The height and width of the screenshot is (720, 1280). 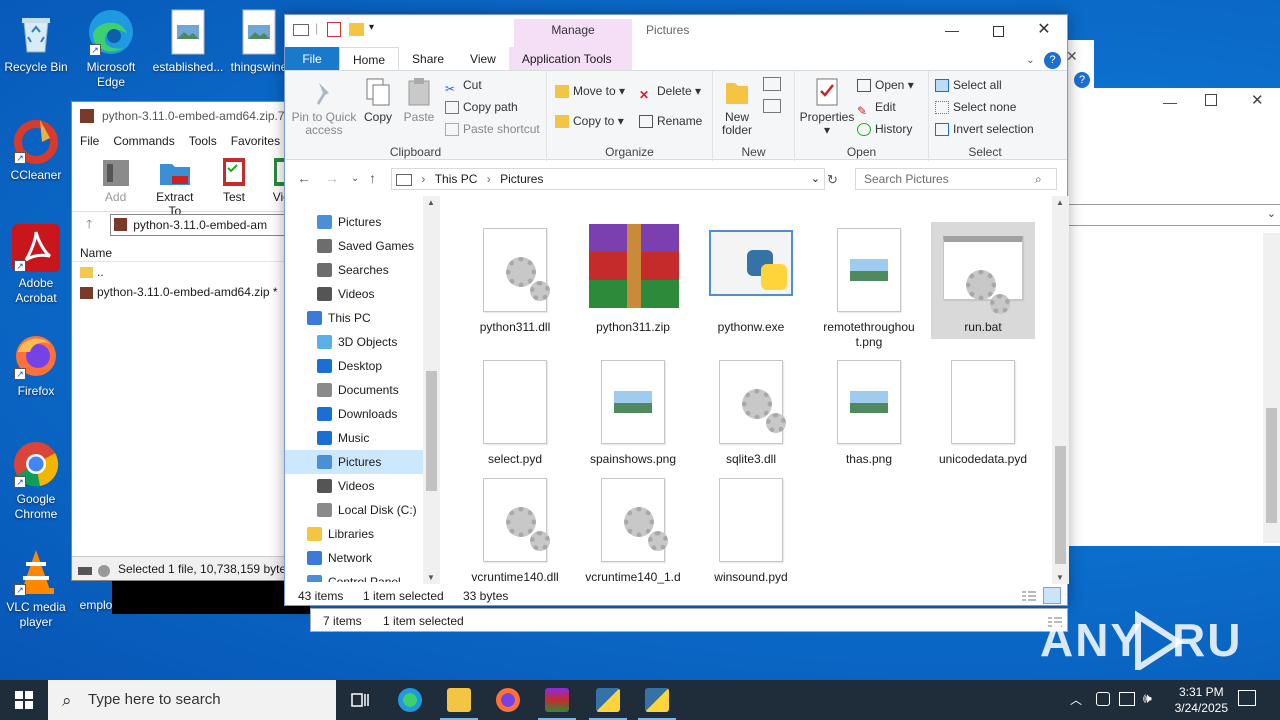 I want to click on back-arrow-icon: ←, so click(x=304, y=178).